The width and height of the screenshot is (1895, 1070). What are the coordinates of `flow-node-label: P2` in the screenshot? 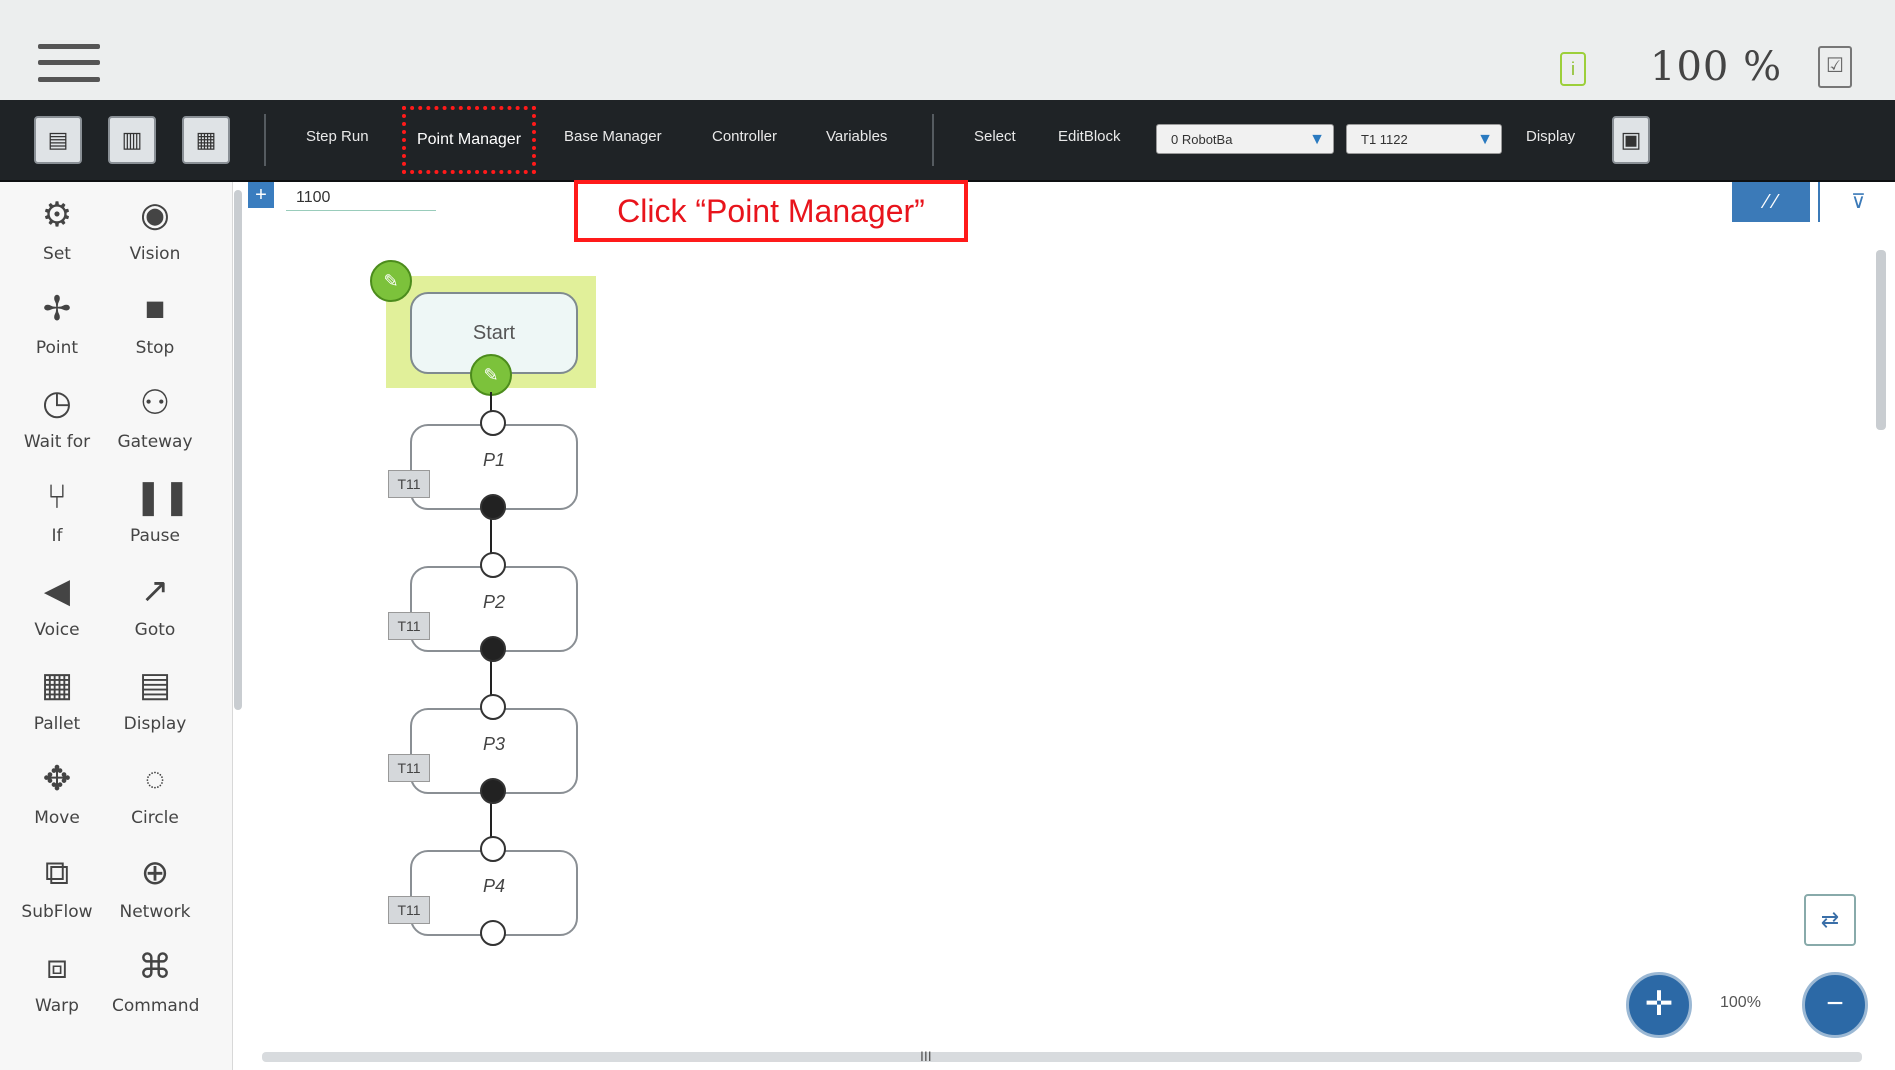 It's located at (494, 602).